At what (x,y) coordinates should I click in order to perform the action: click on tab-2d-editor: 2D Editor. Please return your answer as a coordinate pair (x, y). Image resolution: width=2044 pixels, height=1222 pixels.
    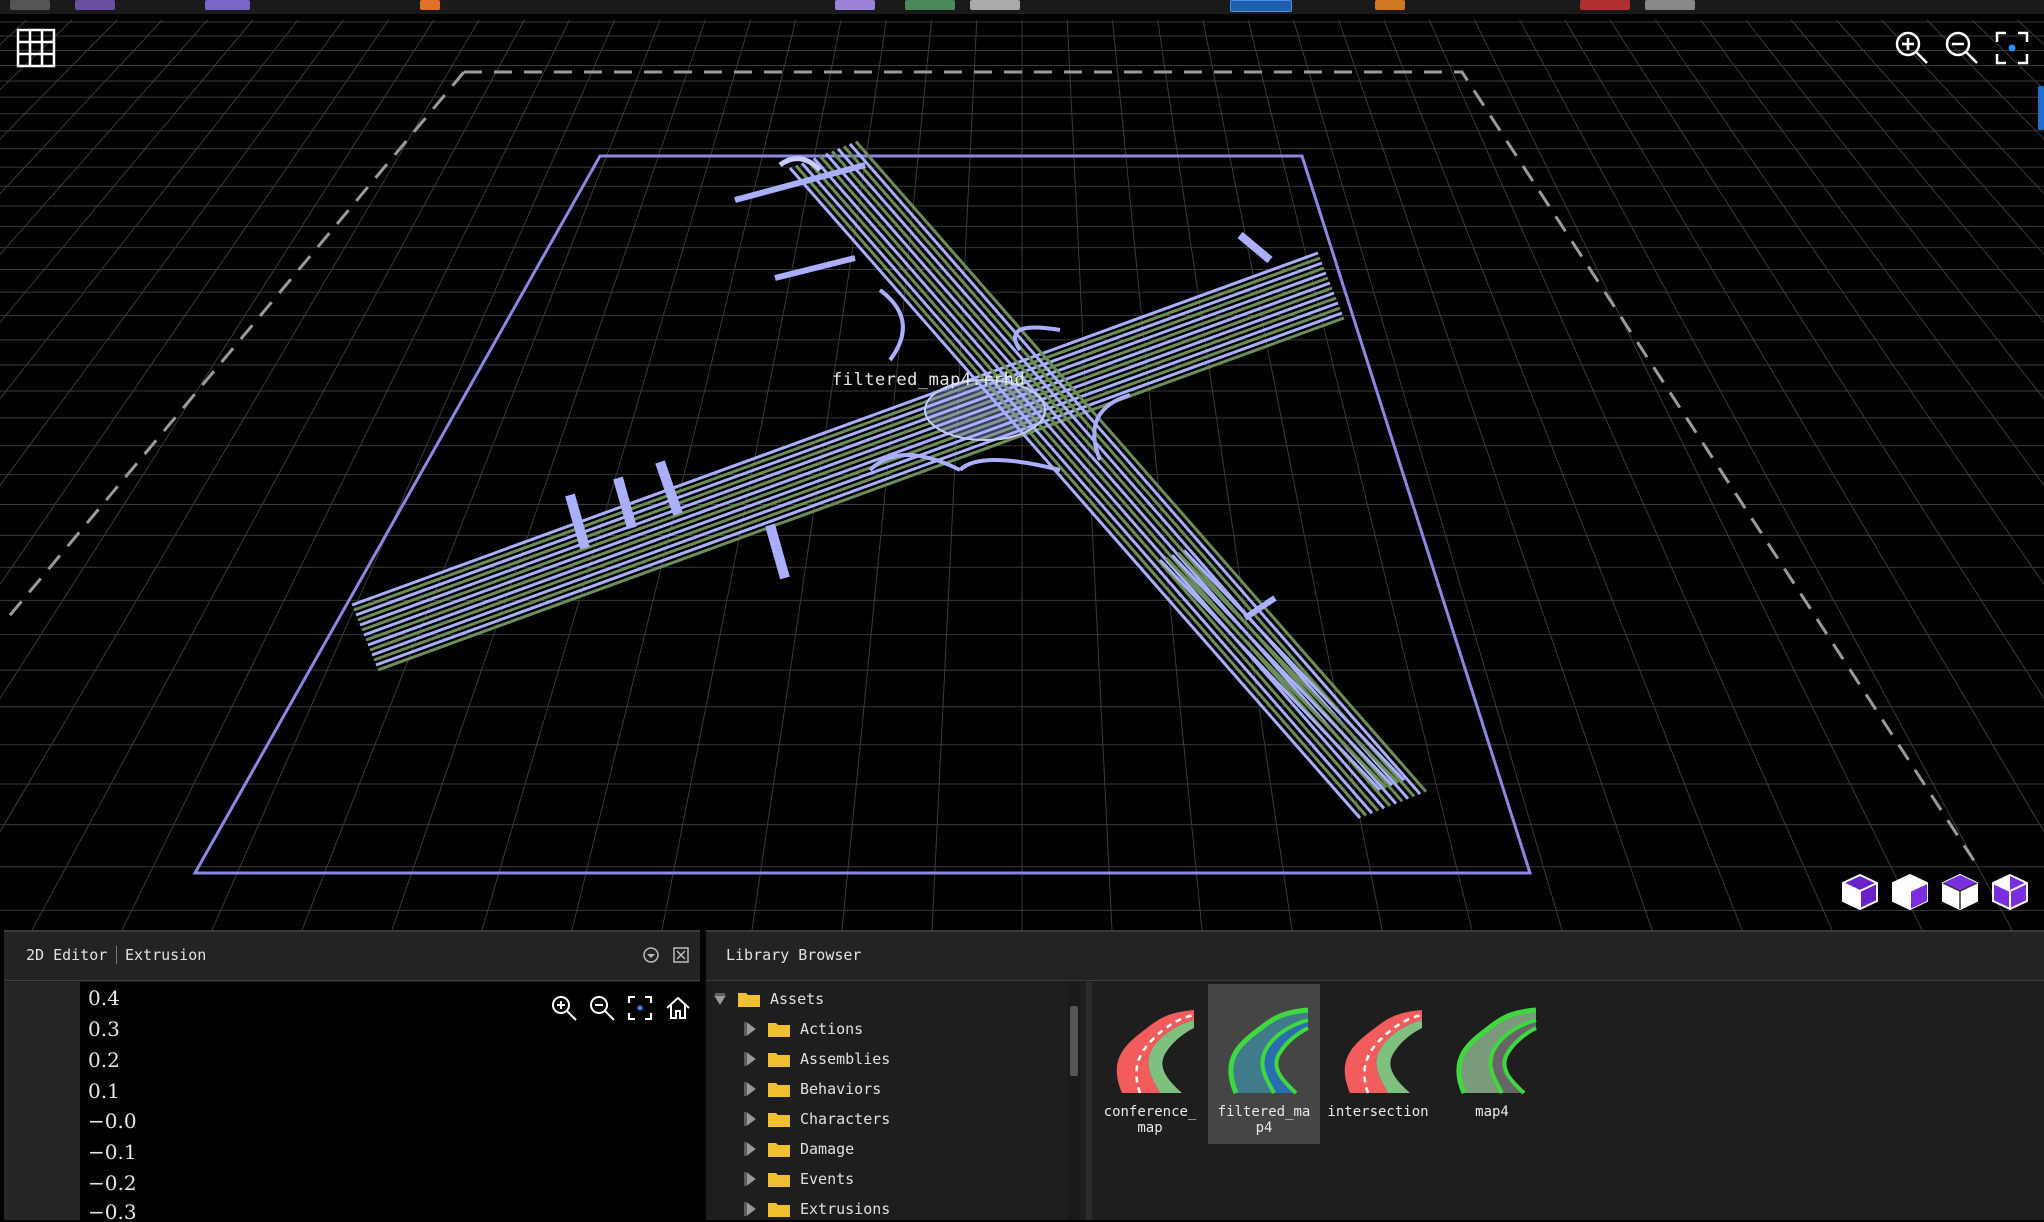
    Looking at the image, I should click on (66, 955).